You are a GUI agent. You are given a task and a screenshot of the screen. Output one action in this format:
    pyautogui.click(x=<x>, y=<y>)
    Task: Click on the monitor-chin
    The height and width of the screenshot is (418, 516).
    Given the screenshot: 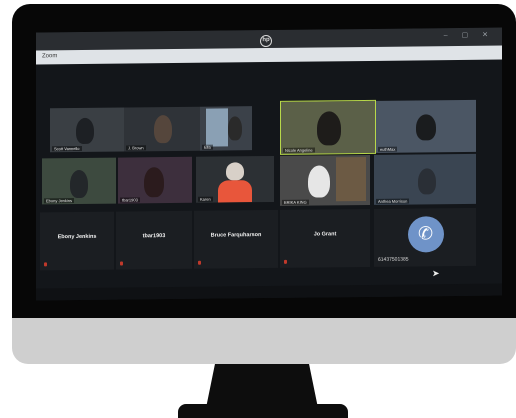 What is the action you would take?
    pyautogui.click(x=264, y=341)
    